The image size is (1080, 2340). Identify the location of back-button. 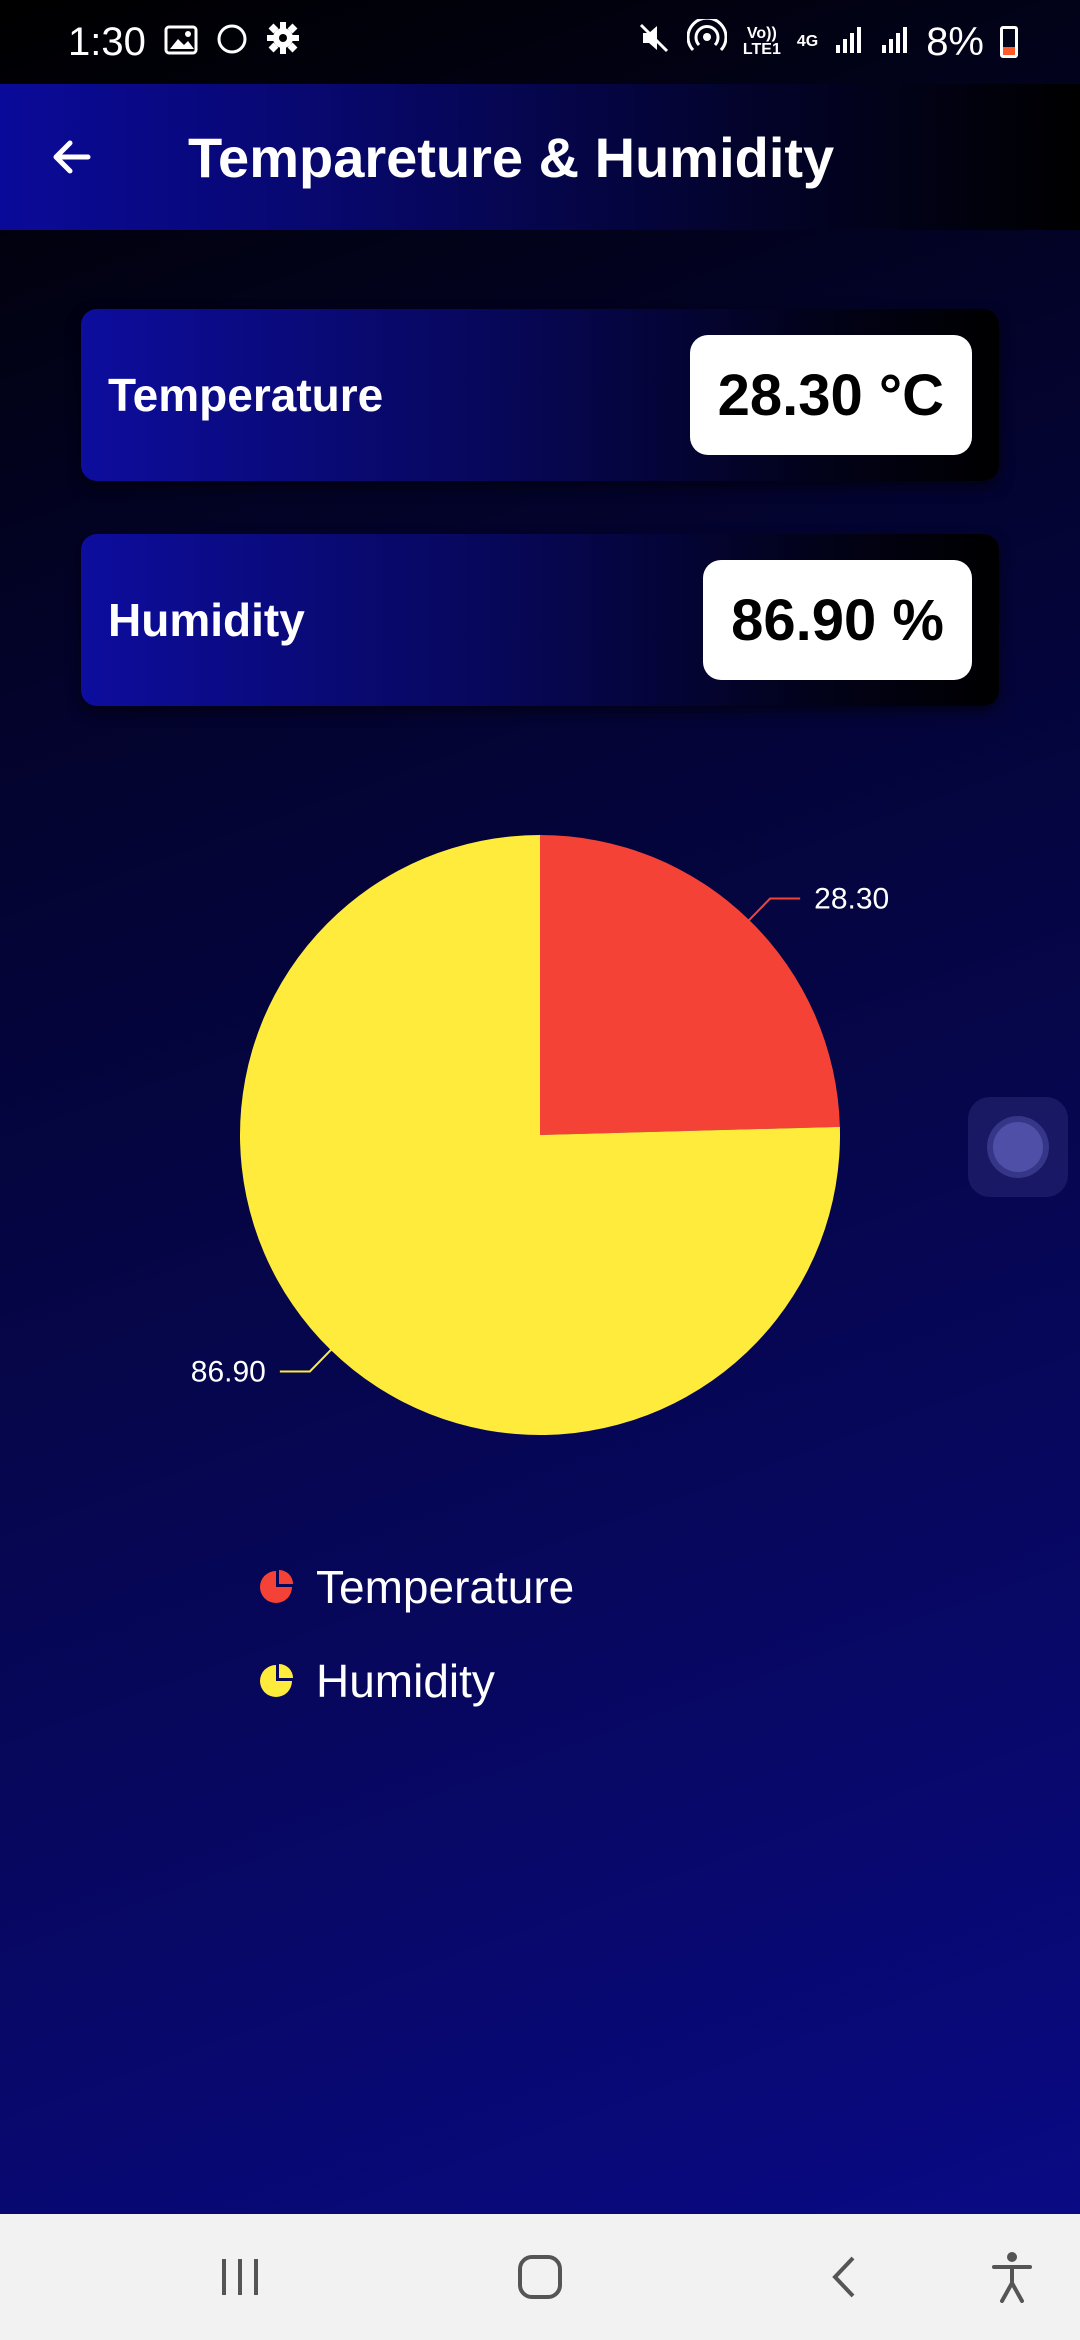
(72, 157).